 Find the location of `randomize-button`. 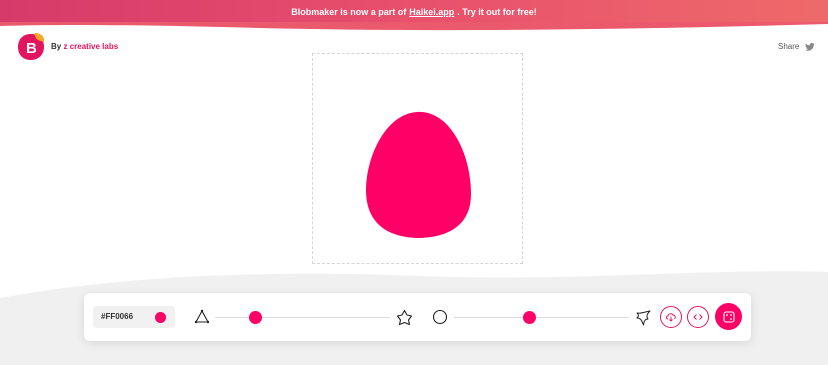

randomize-button is located at coordinates (728, 316).